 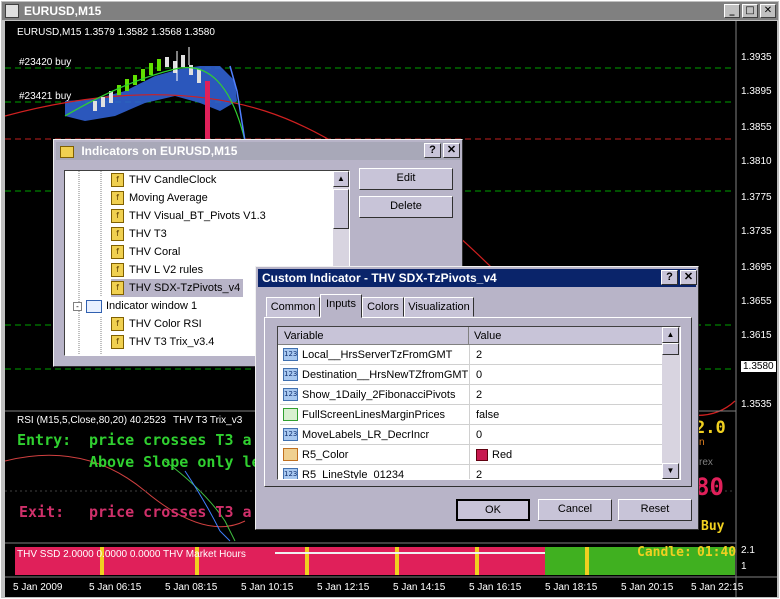 What do you see at coordinates (756, 127) in the screenshot?
I see `price-label: 1.3855` at bounding box center [756, 127].